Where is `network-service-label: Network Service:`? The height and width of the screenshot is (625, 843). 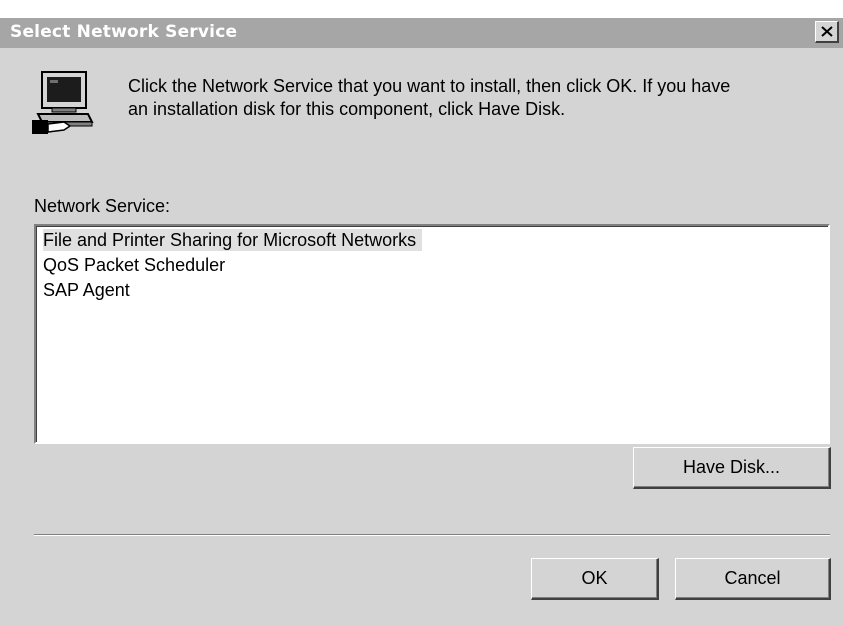
network-service-label: Network Service: is located at coordinates (102, 206).